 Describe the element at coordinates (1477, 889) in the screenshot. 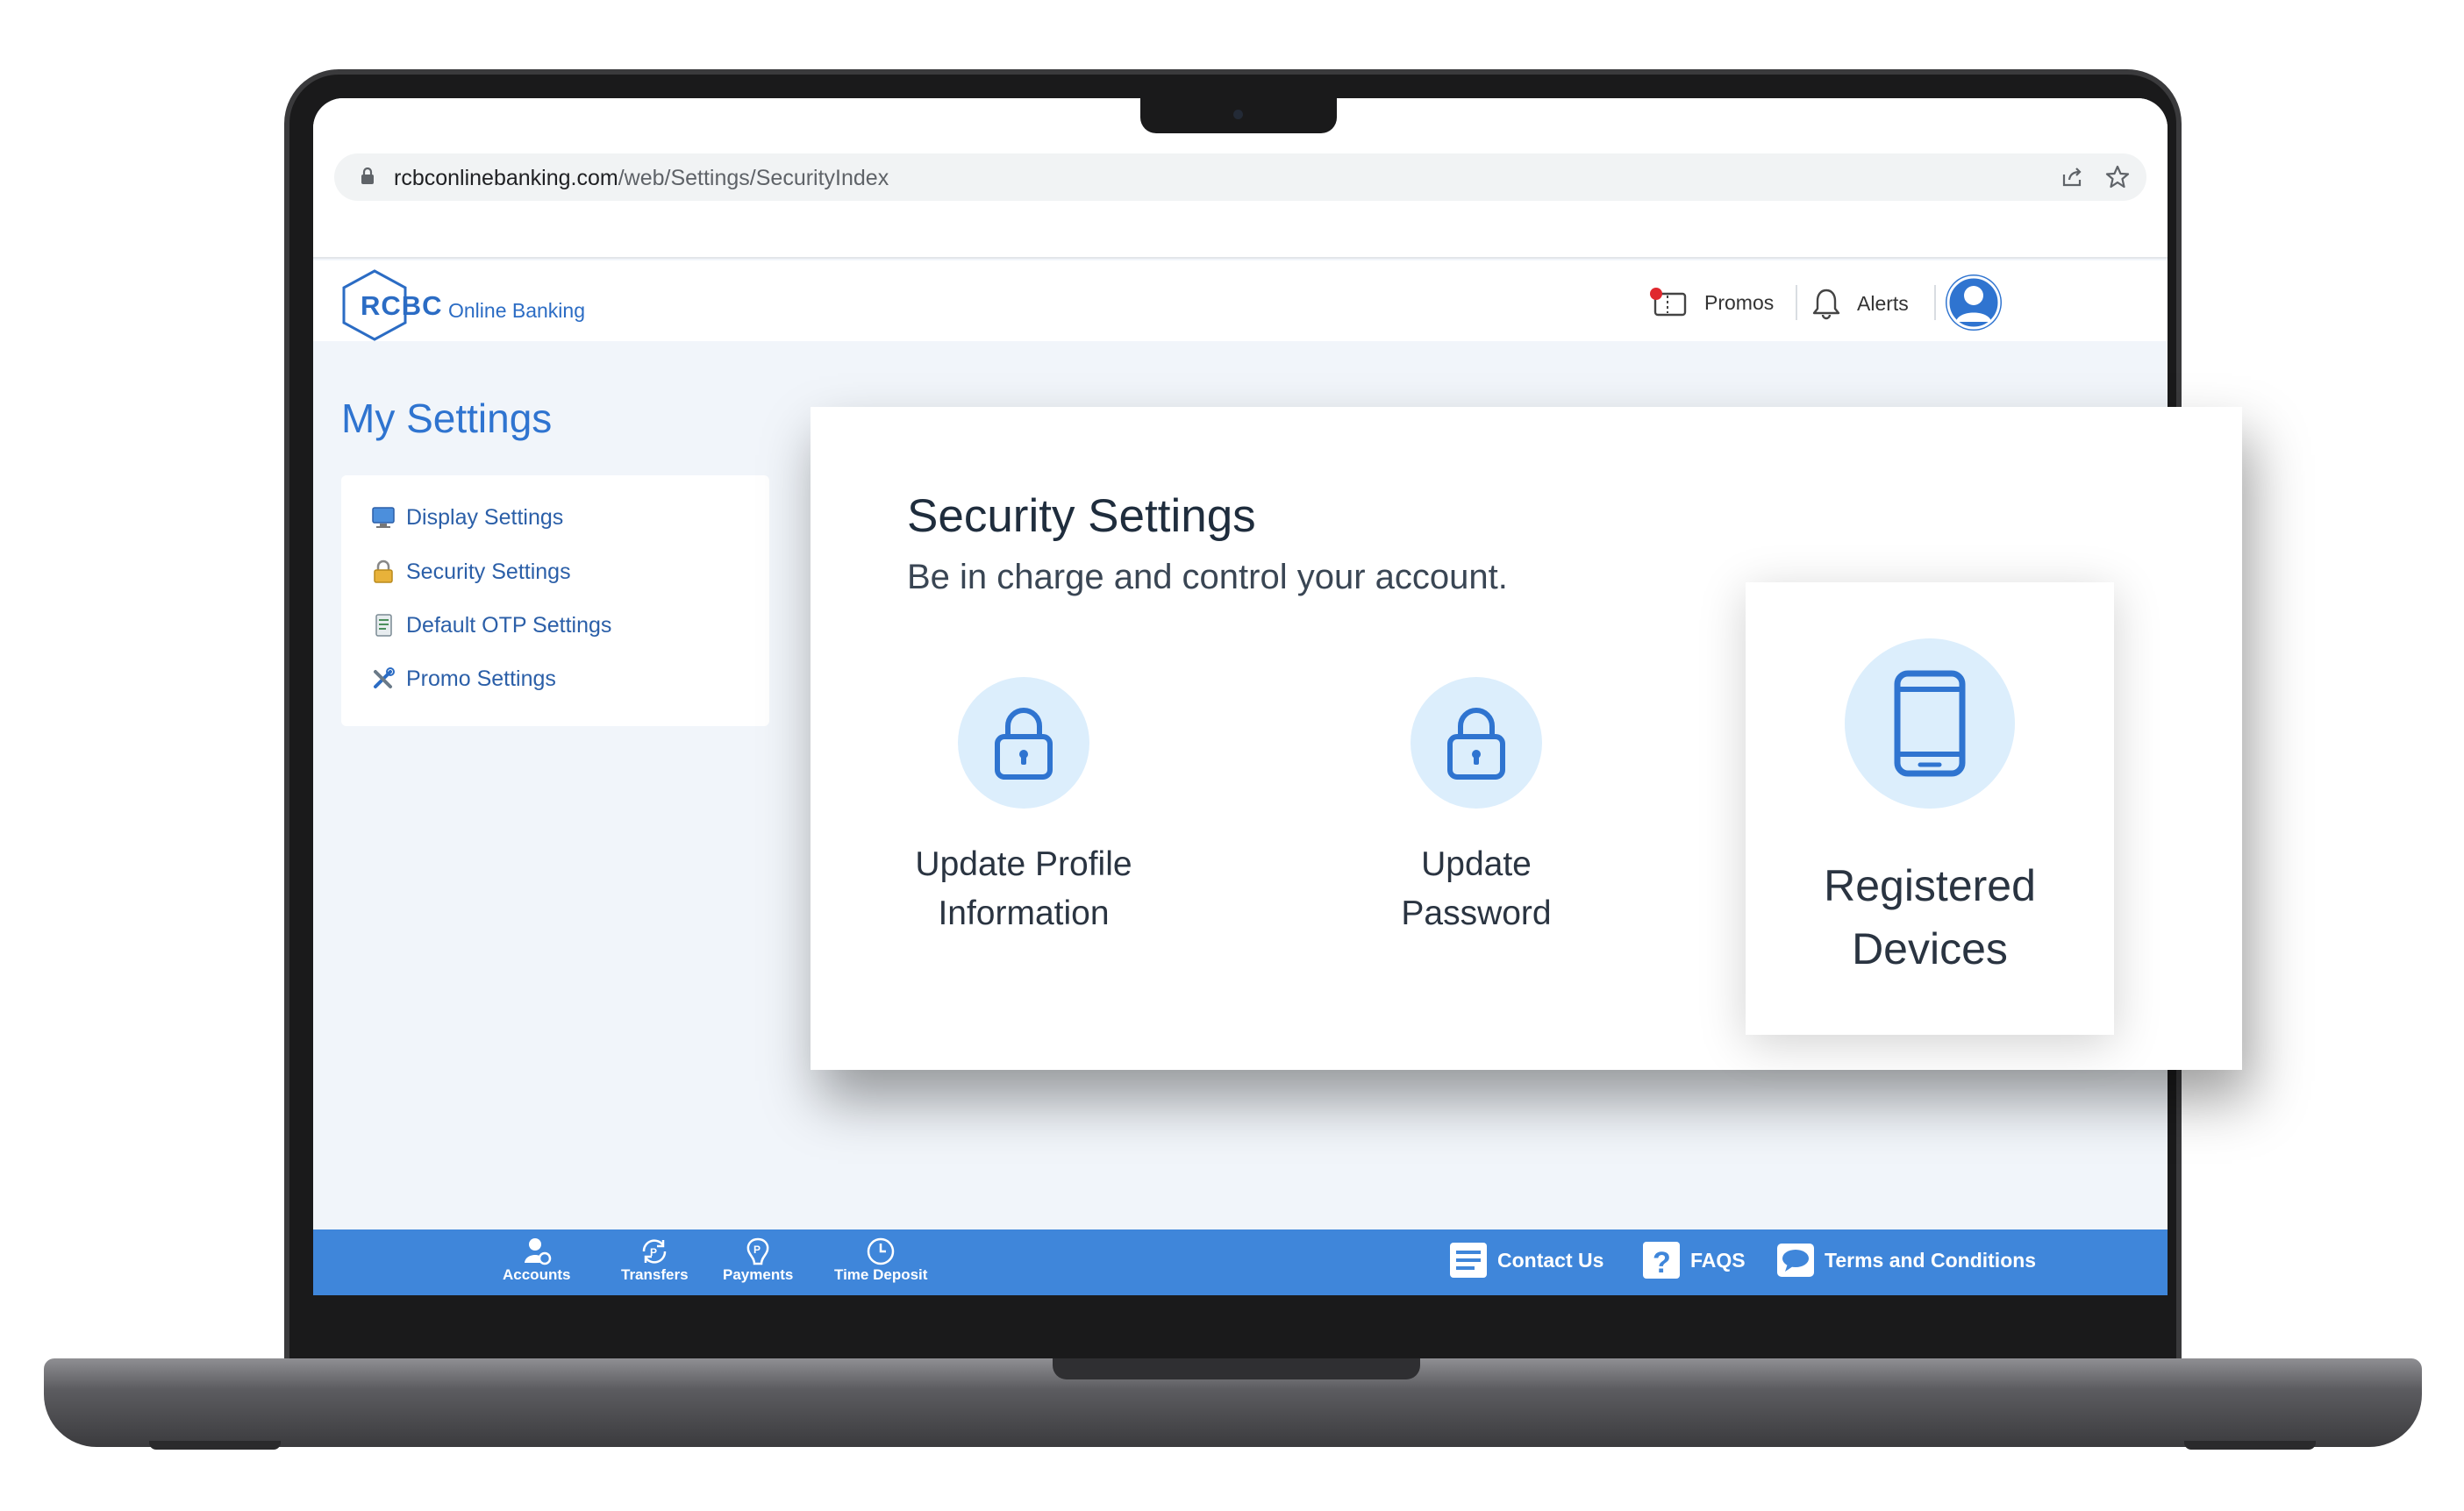

I see `option-label: Update Password` at that location.